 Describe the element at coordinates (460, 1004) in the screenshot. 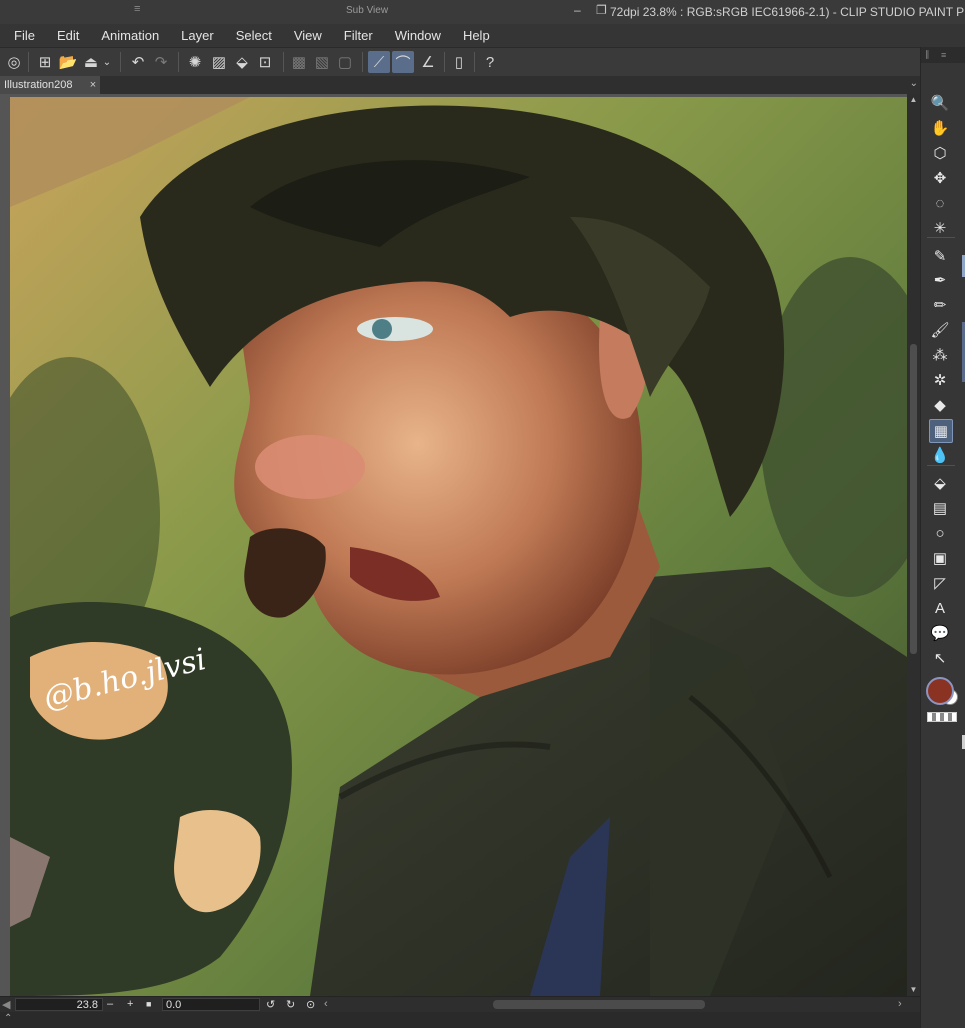

I see `status-bar: ◀ 23.8 – + ■ 0.0 ↺ ↻ ⊙ ‹ ›` at that location.